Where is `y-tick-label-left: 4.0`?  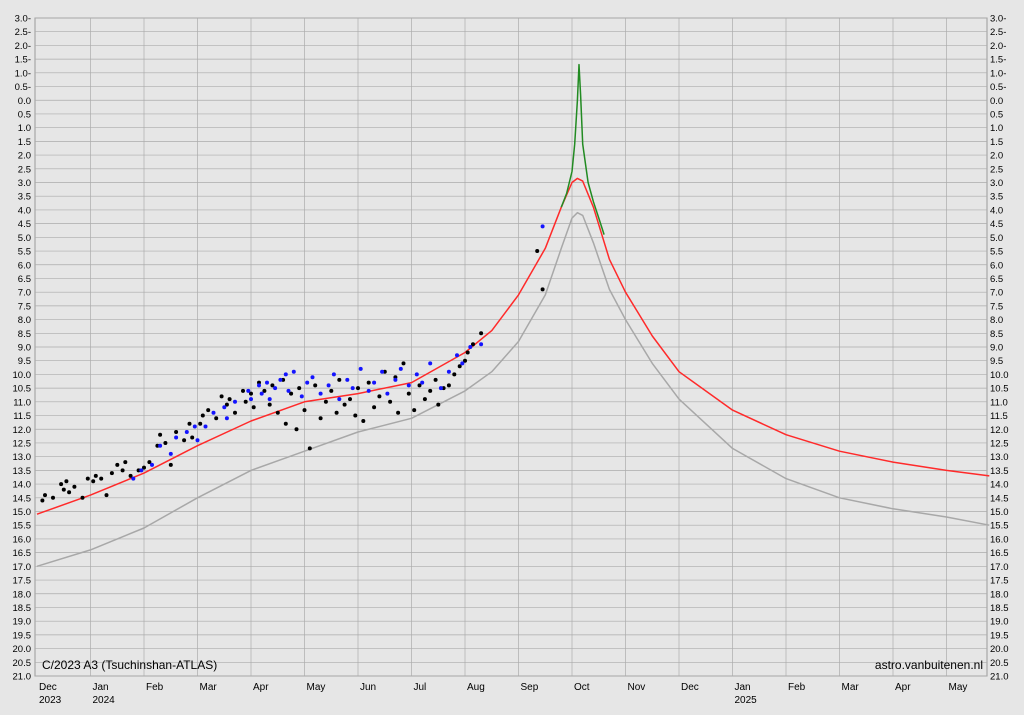
y-tick-label-left: 4.0 is located at coordinates (24, 210).